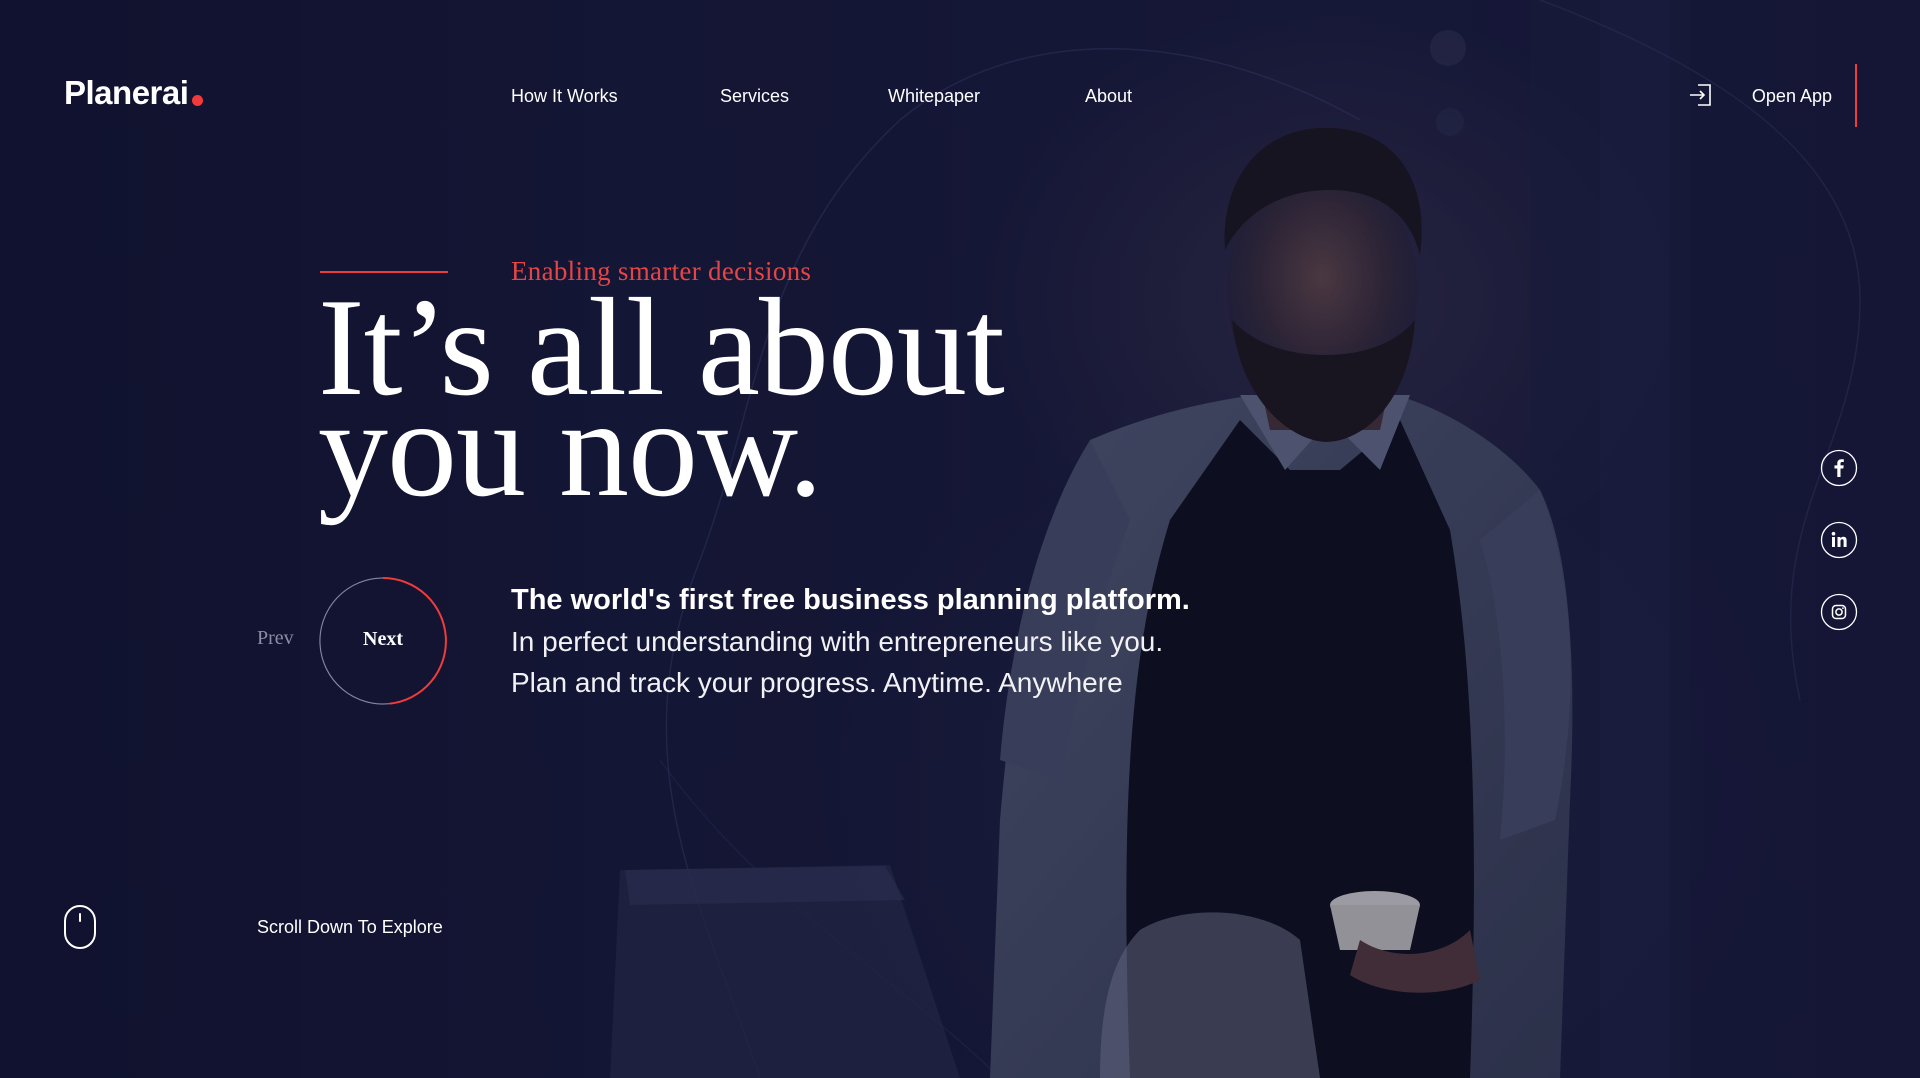 The width and height of the screenshot is (1920, 1078). What do you see at coordinates (1839, 540) in the screenshot?
I see `linkedin-icon` at bounding box center [1839, 540].